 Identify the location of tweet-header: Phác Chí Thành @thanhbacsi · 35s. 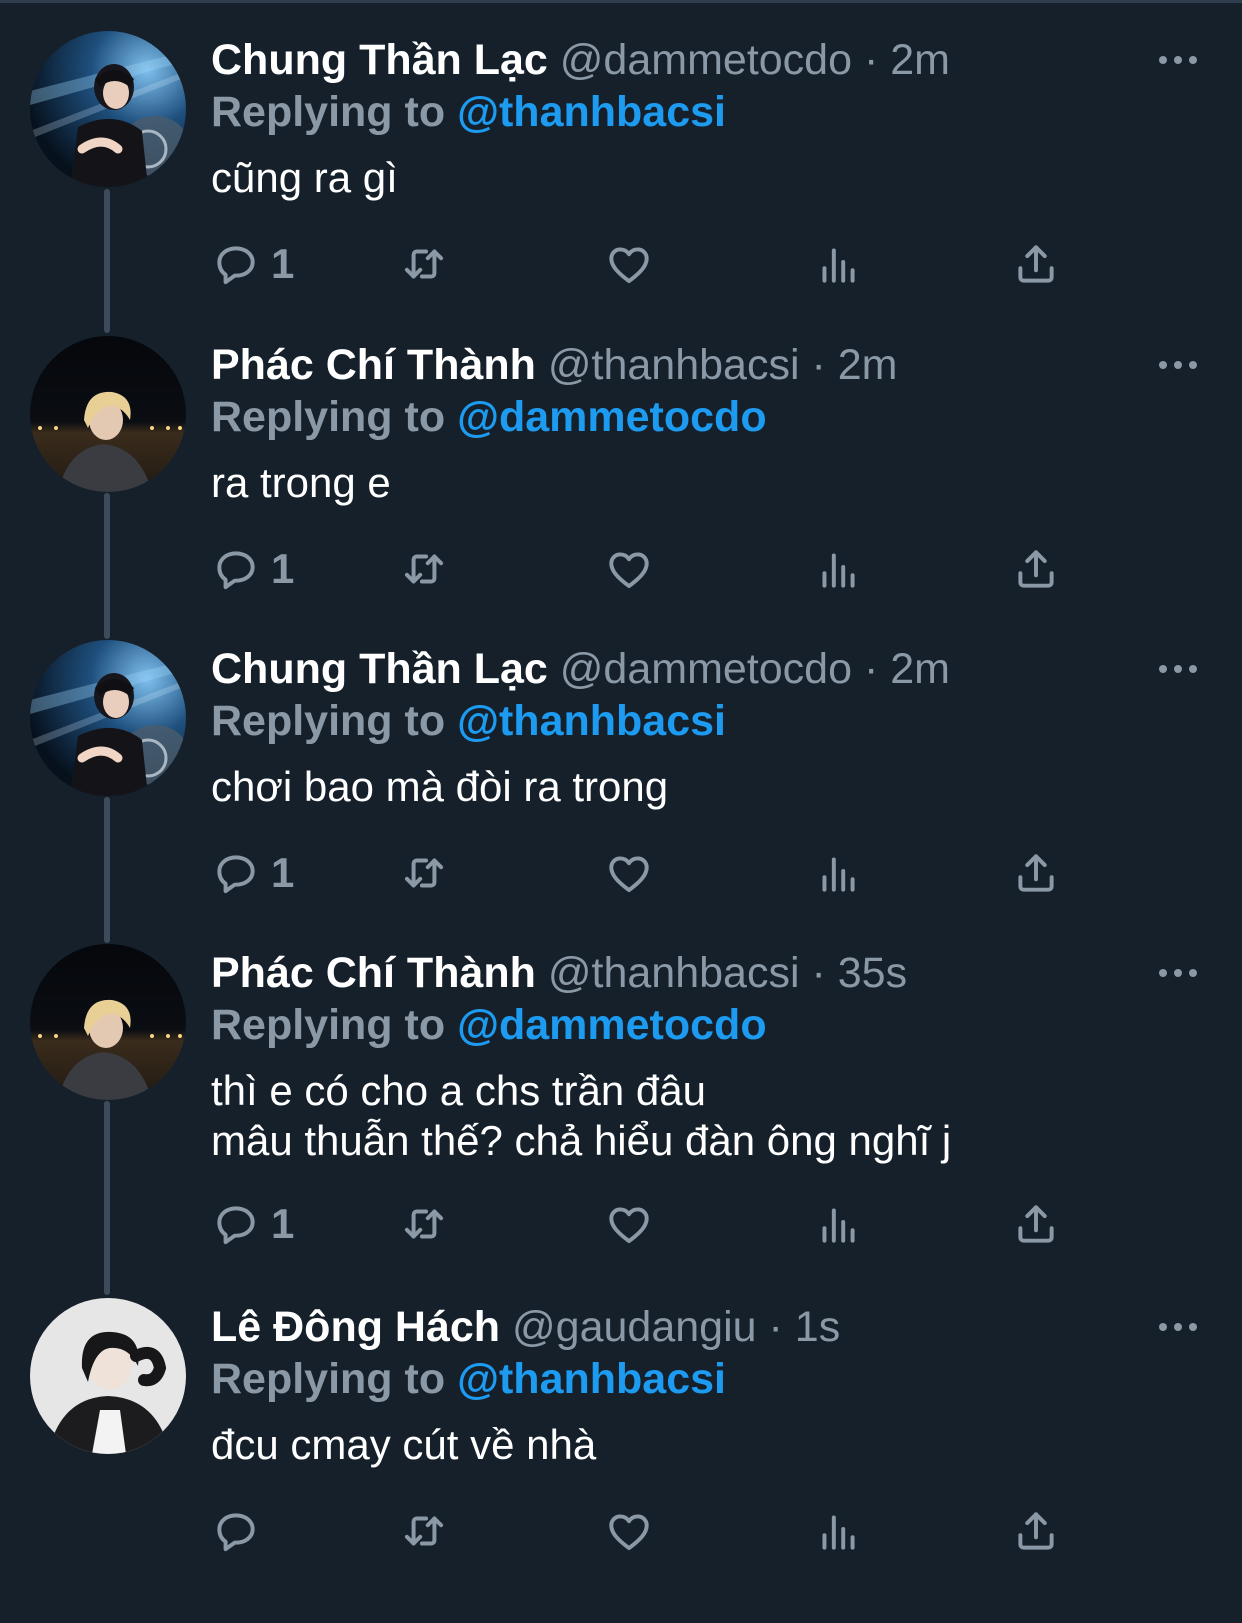
(559, 973).